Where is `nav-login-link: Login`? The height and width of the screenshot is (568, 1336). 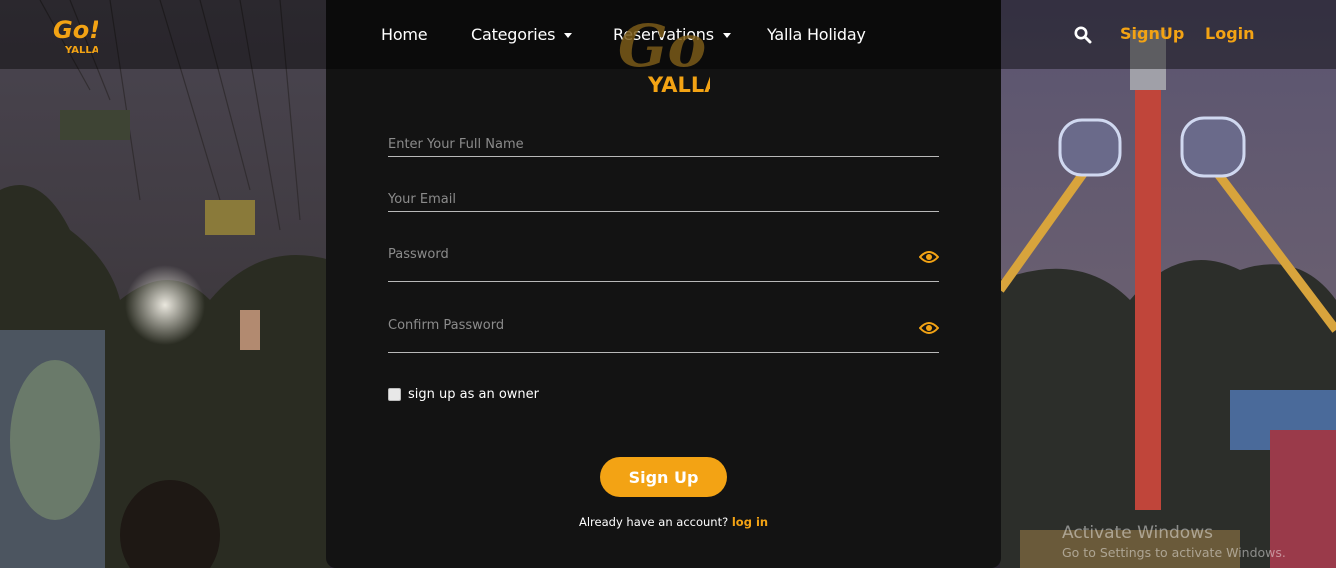
nav-login-link: Login is located at coordinates (1230, 33).